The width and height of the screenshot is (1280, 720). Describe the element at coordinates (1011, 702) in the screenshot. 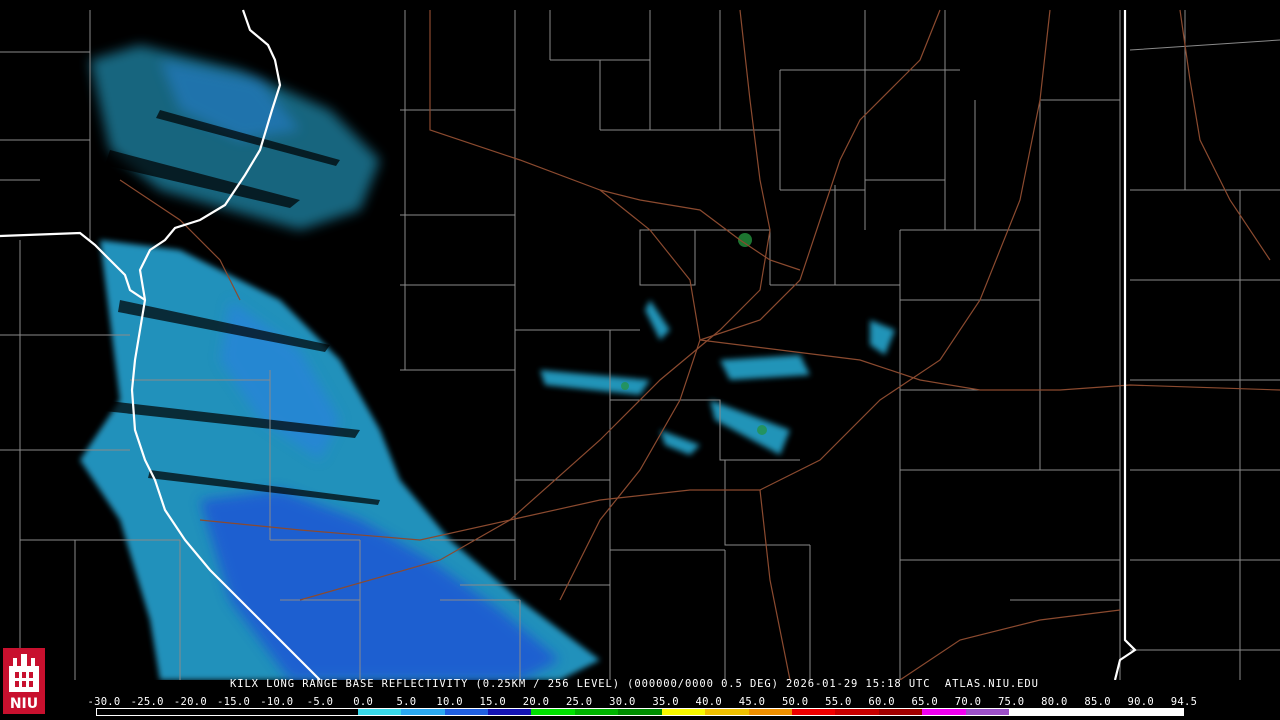

I see `colorbar-tick-label: 75.0` at that location.